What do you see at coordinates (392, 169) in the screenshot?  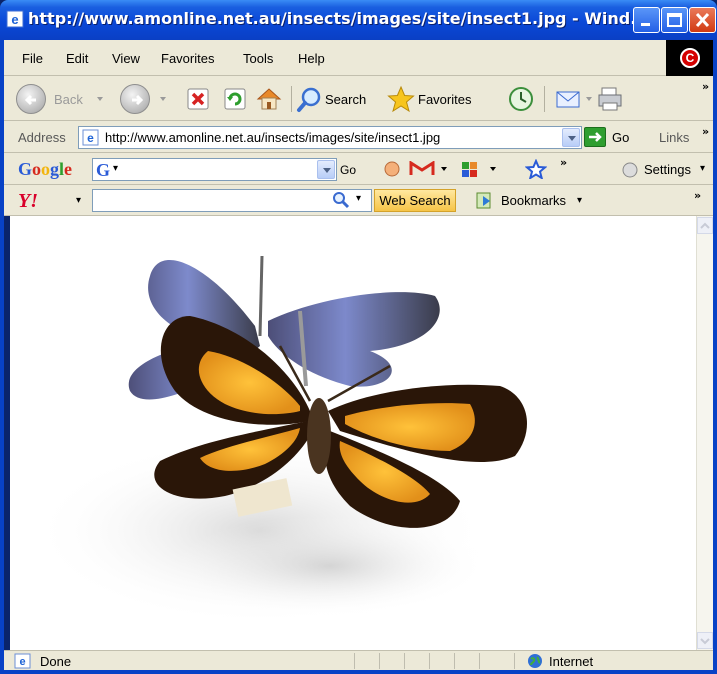 I see `news-icon` at bounding box center [392, 169].